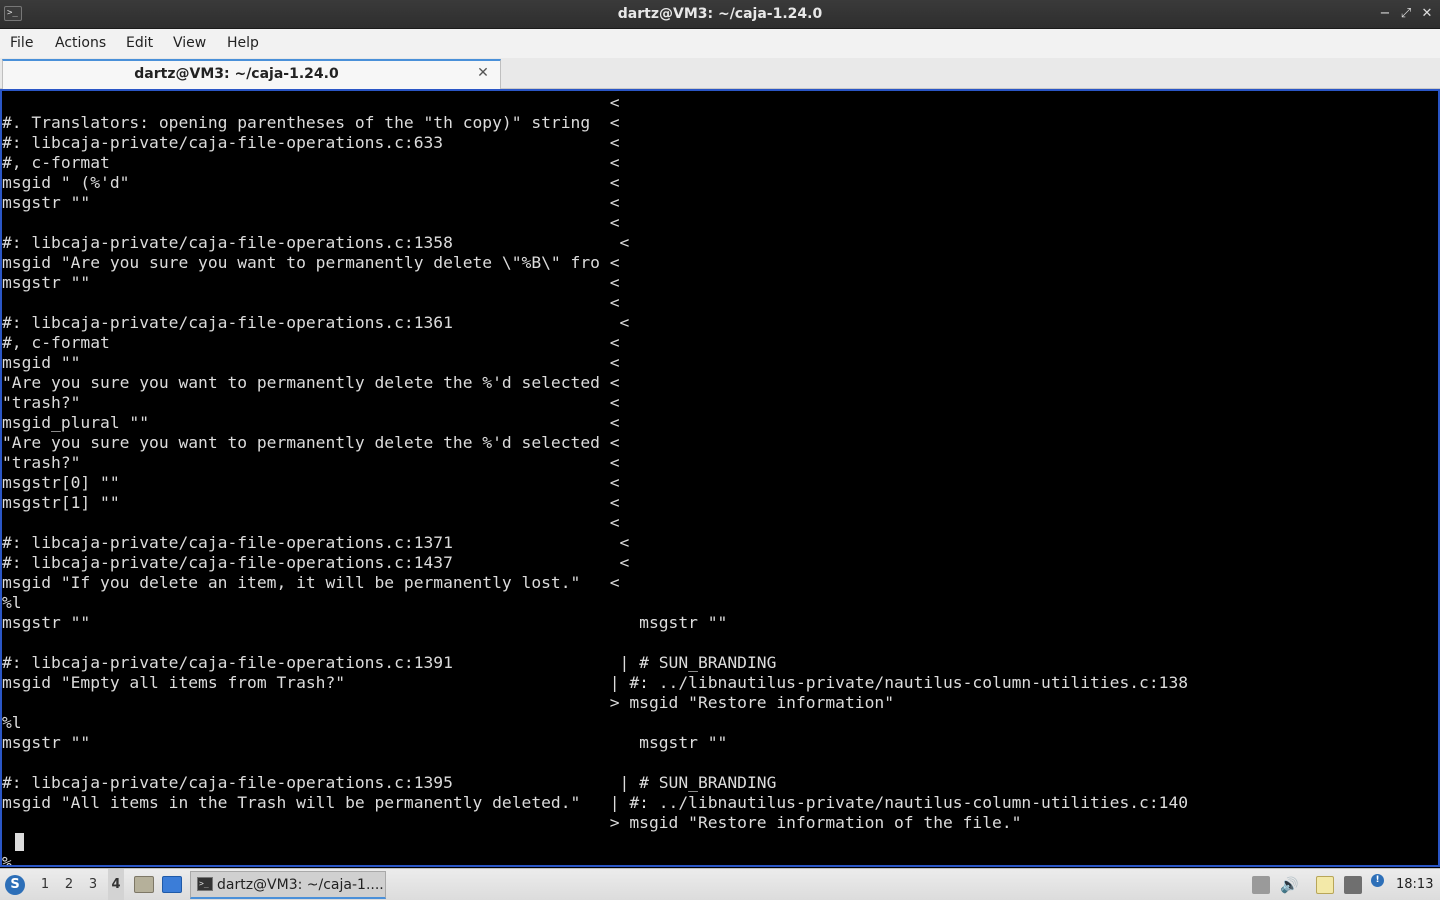 The height and width of the screenshot is (900, 1440). I want to click on terminal-line: msgstr[1] "" <, so click(311, 502).